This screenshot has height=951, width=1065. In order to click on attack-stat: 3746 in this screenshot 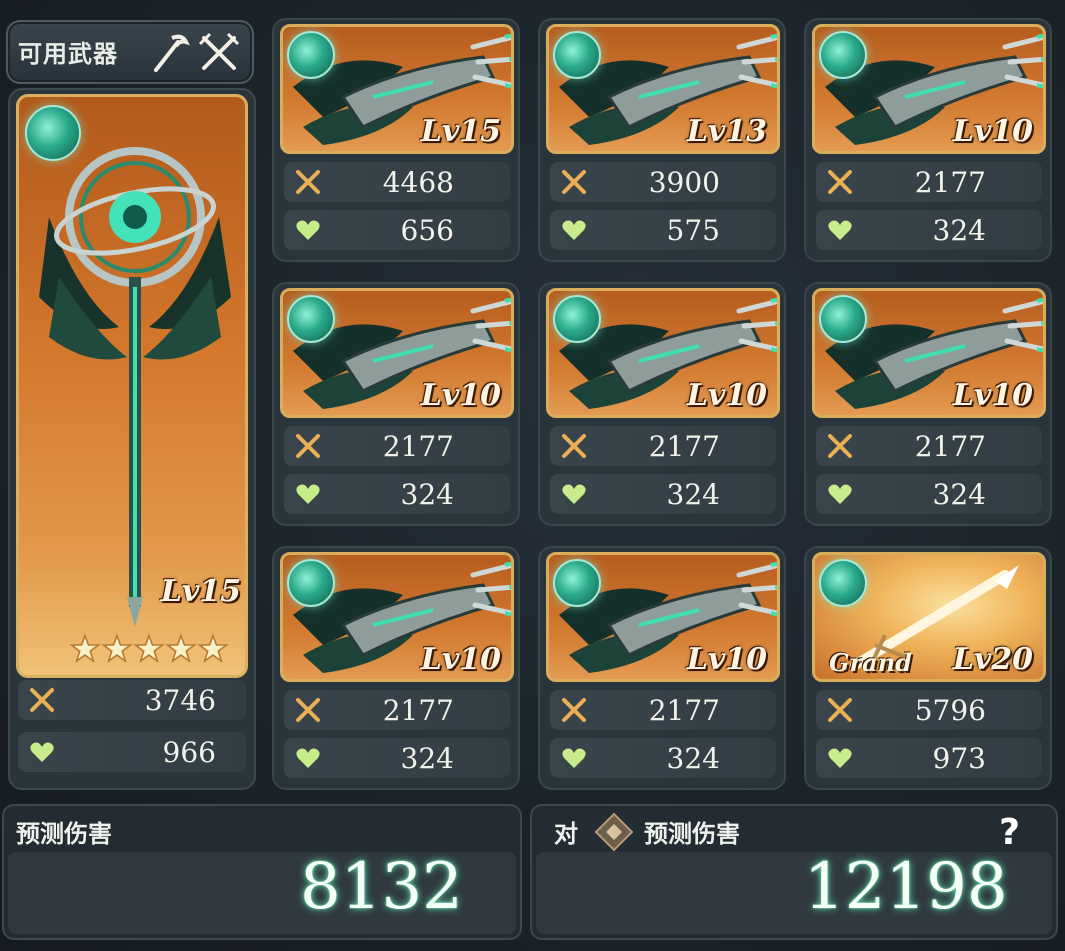, I will do `click(132, 700)`.